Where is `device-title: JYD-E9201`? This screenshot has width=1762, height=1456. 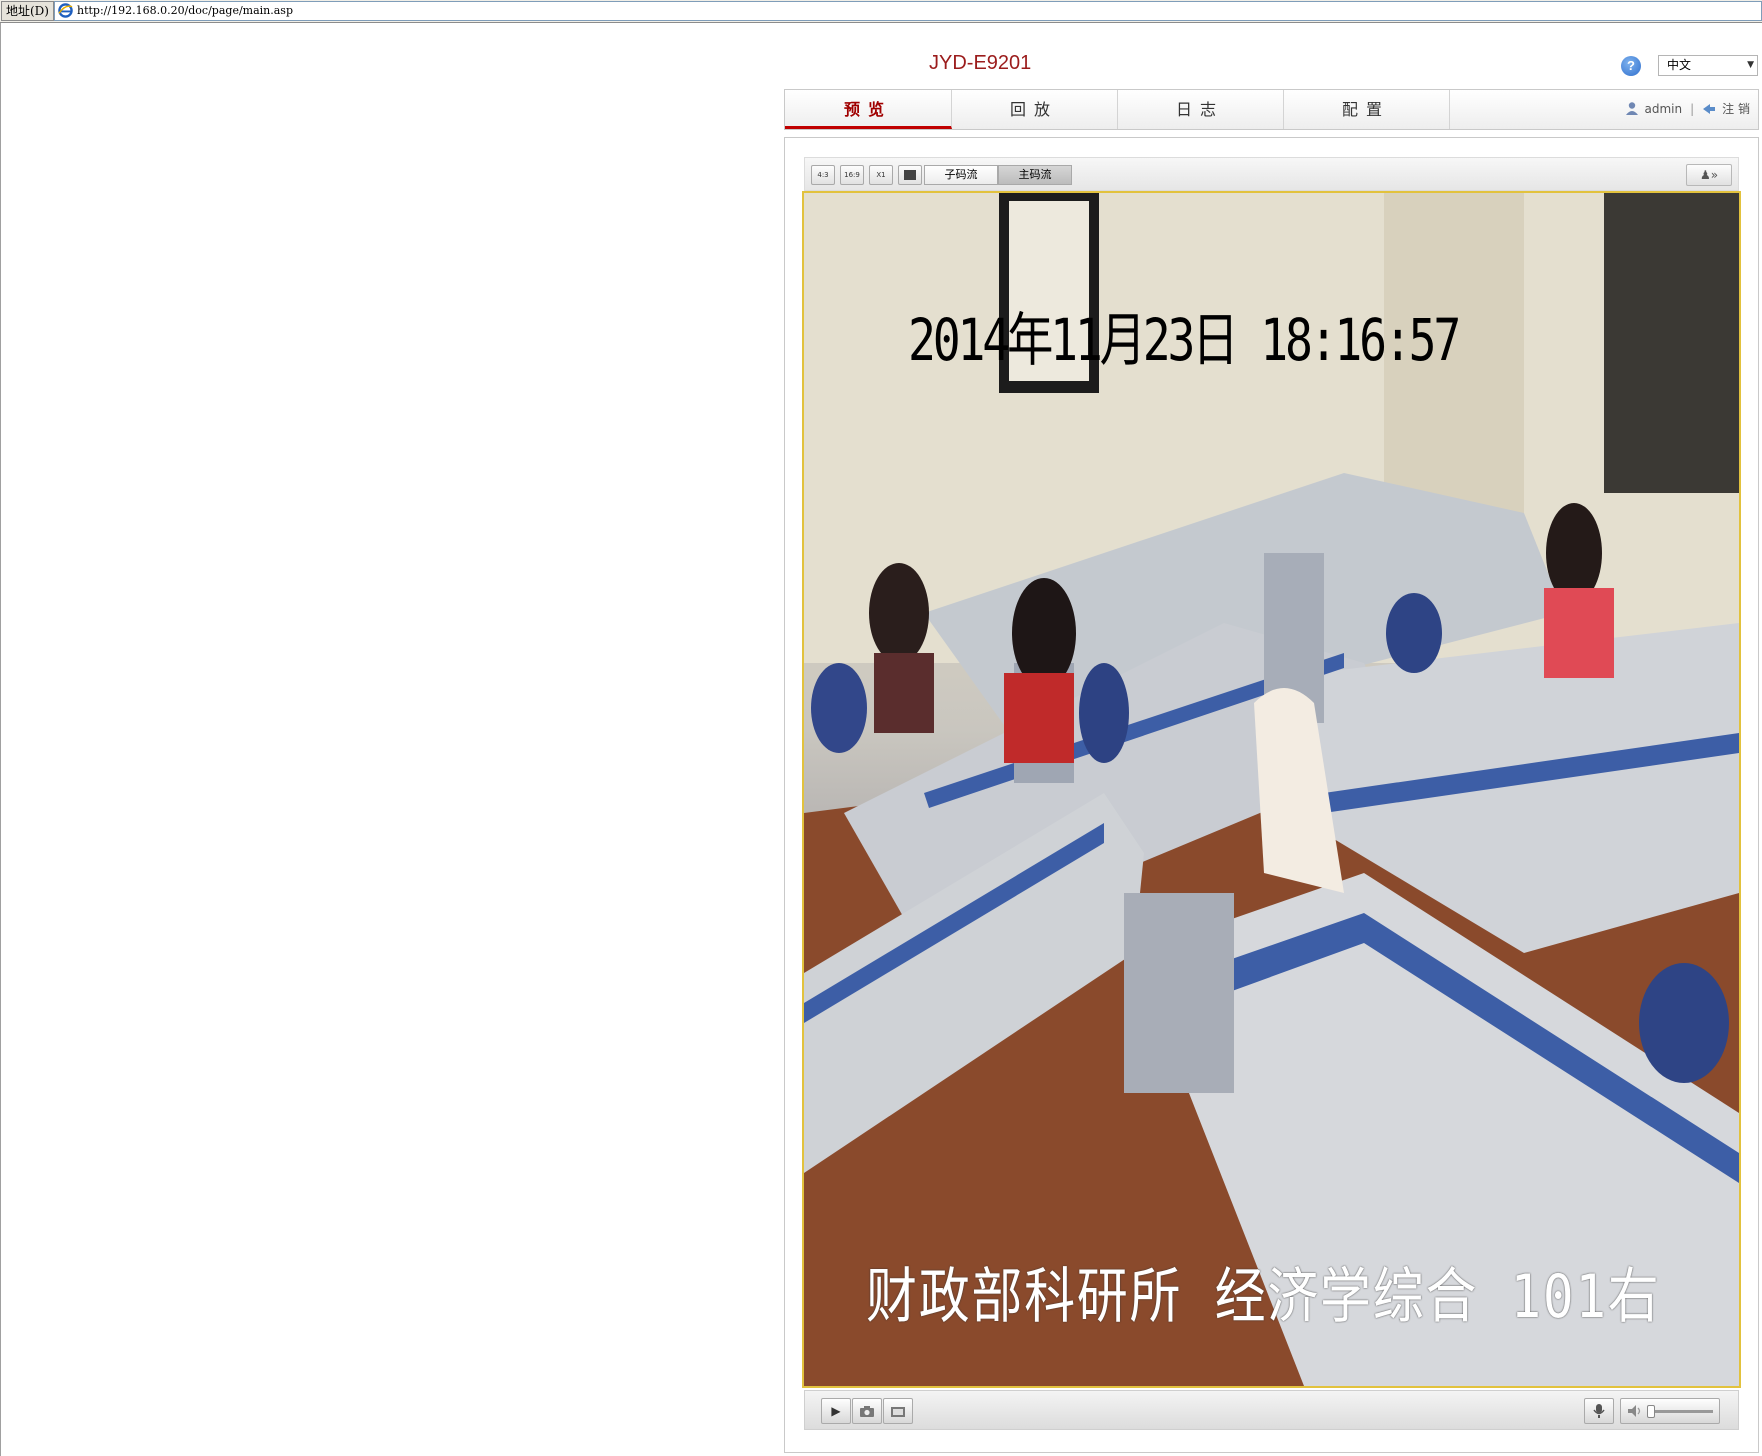
device-title: JYD-E9201 is located at coordinates (980, 63).